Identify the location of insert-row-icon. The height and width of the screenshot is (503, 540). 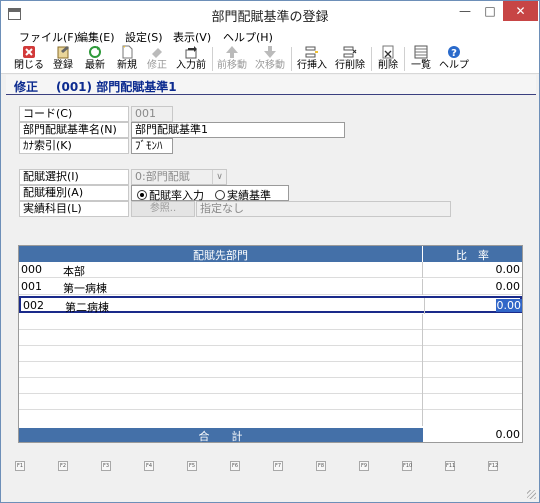
(311, 52).